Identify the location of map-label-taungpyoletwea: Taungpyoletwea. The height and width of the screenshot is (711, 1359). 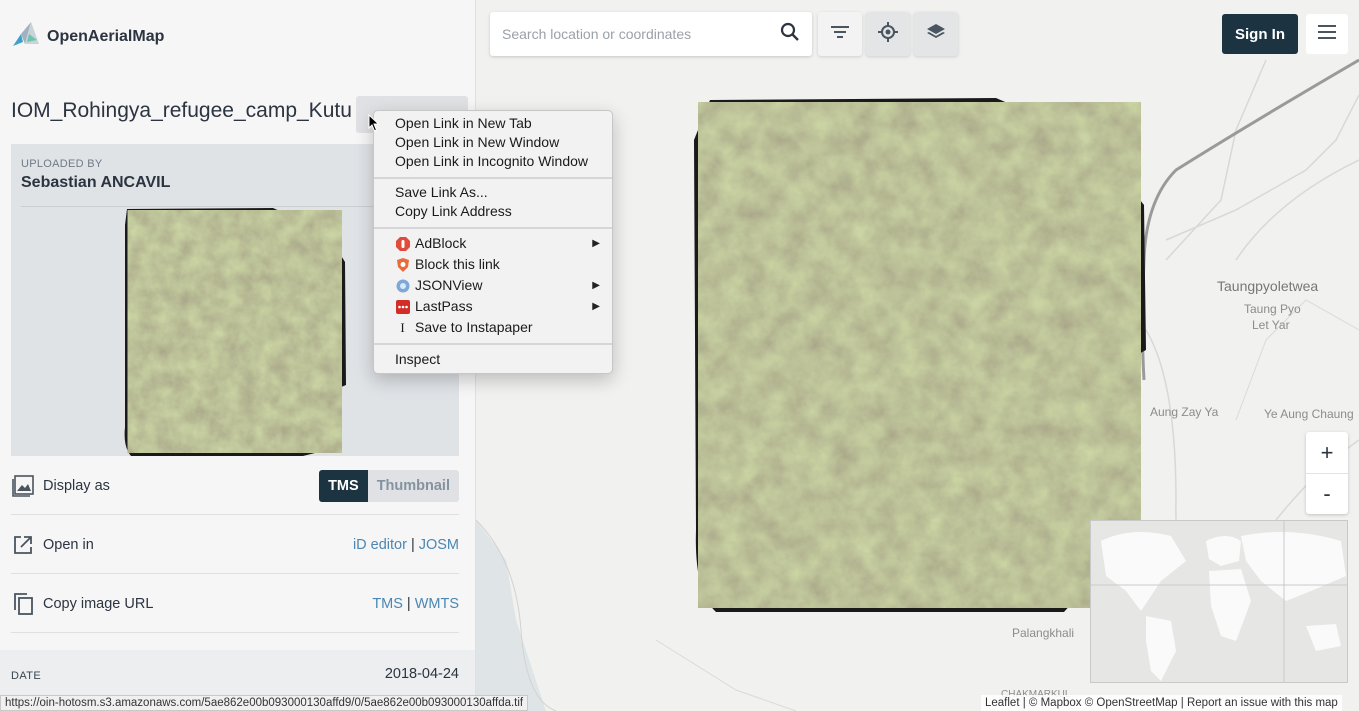
(1268, 286).